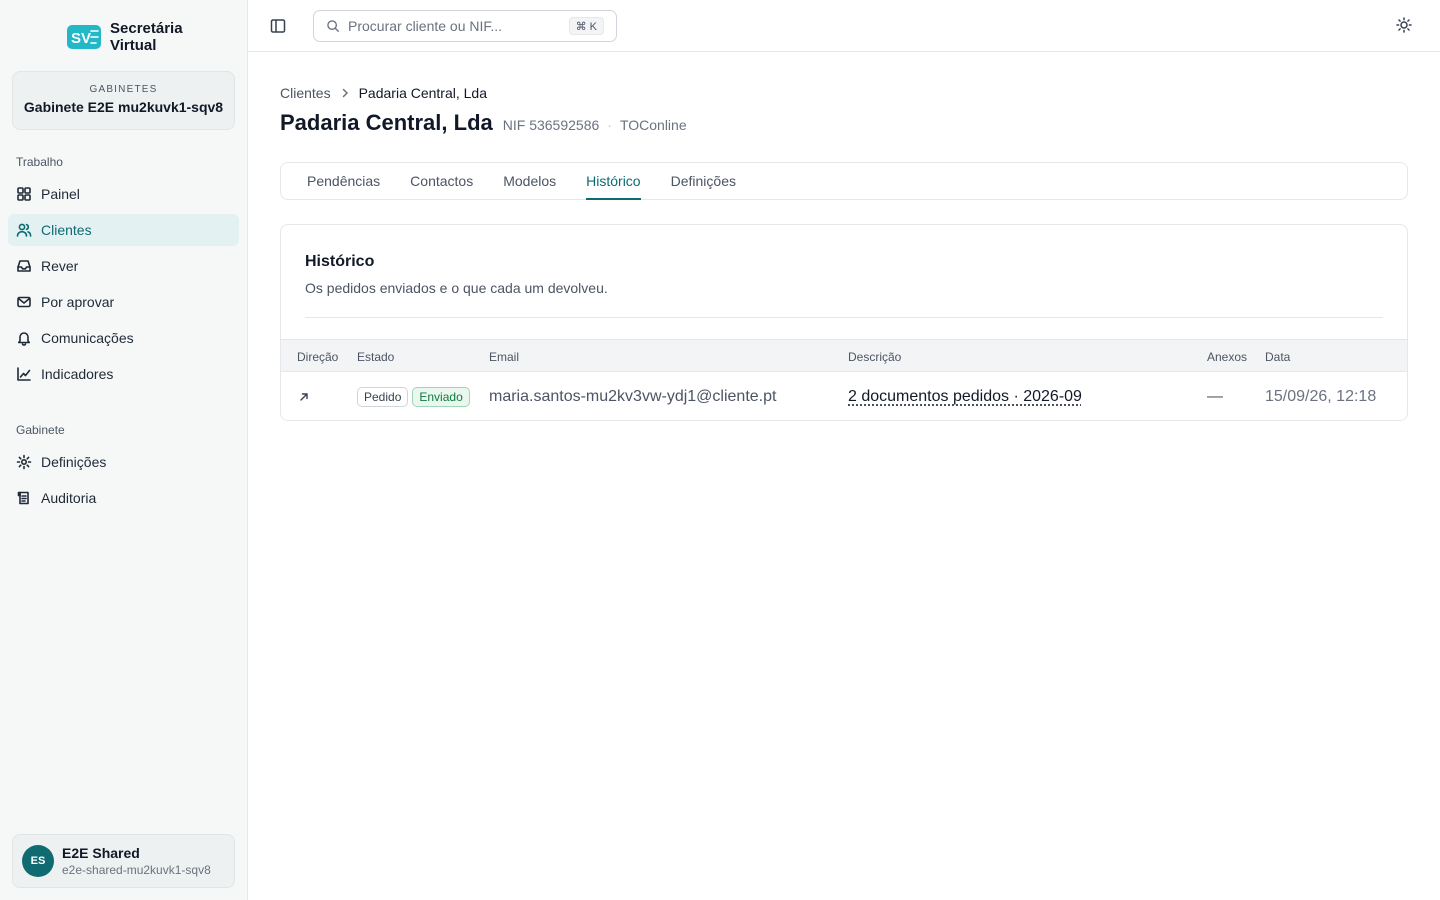 Image resolution: width=1440 pixels, height=900 pixels. What do you see at coordinates (383, 397) in the screenshot?
I see `type-badge: Pedido` at bounding box center [383, 397].